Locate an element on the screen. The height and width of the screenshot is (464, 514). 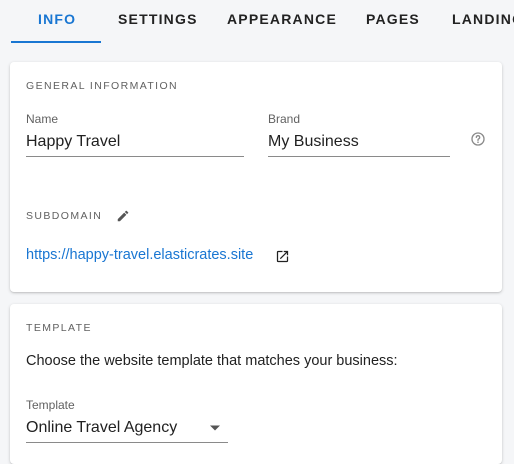
open-in-new-icon is located at coordinates (282, 256).